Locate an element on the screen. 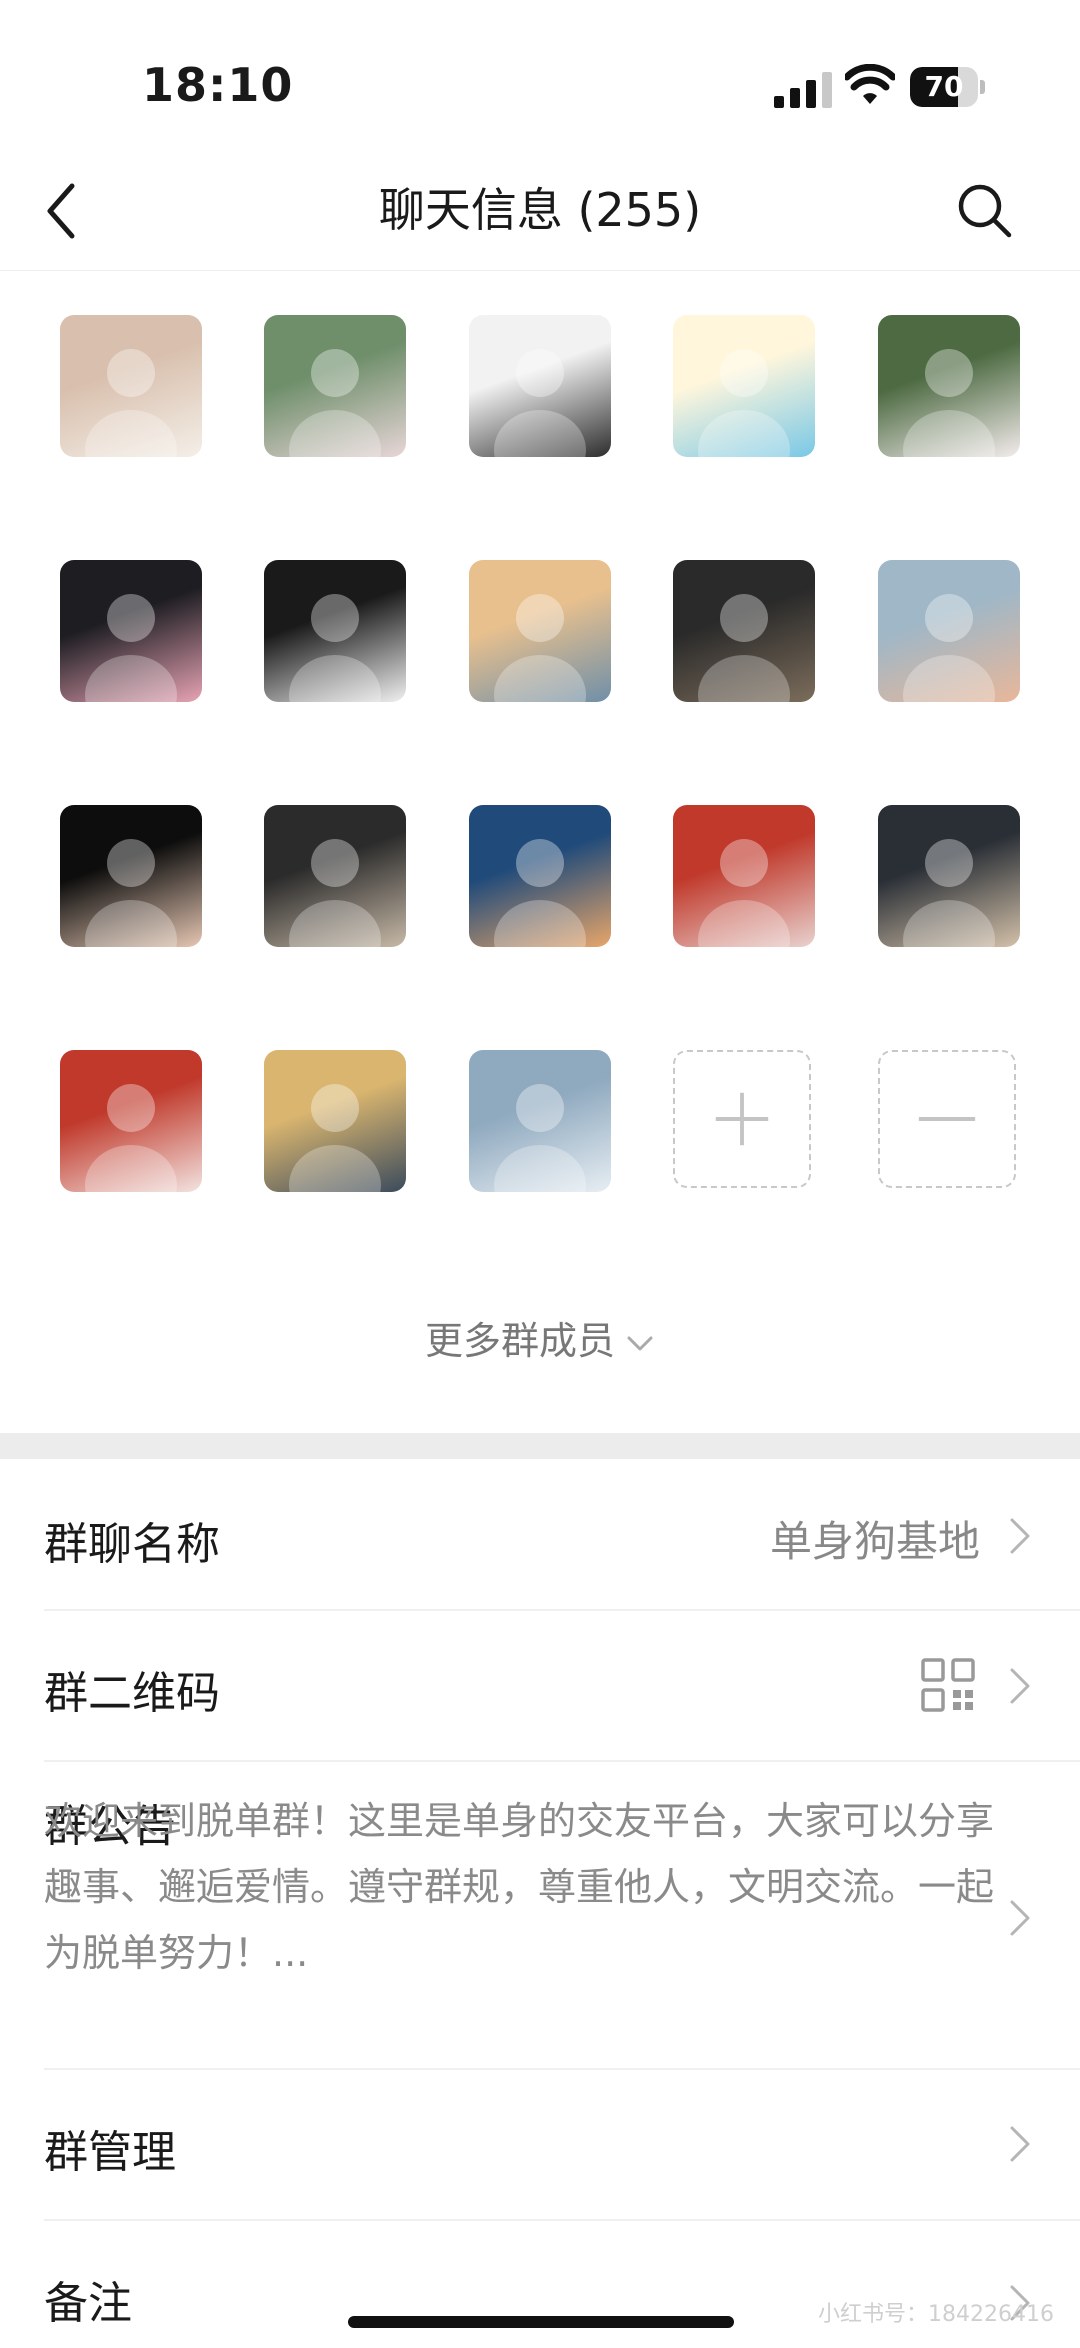  minus-icon is located at coordinates (947, 1119).